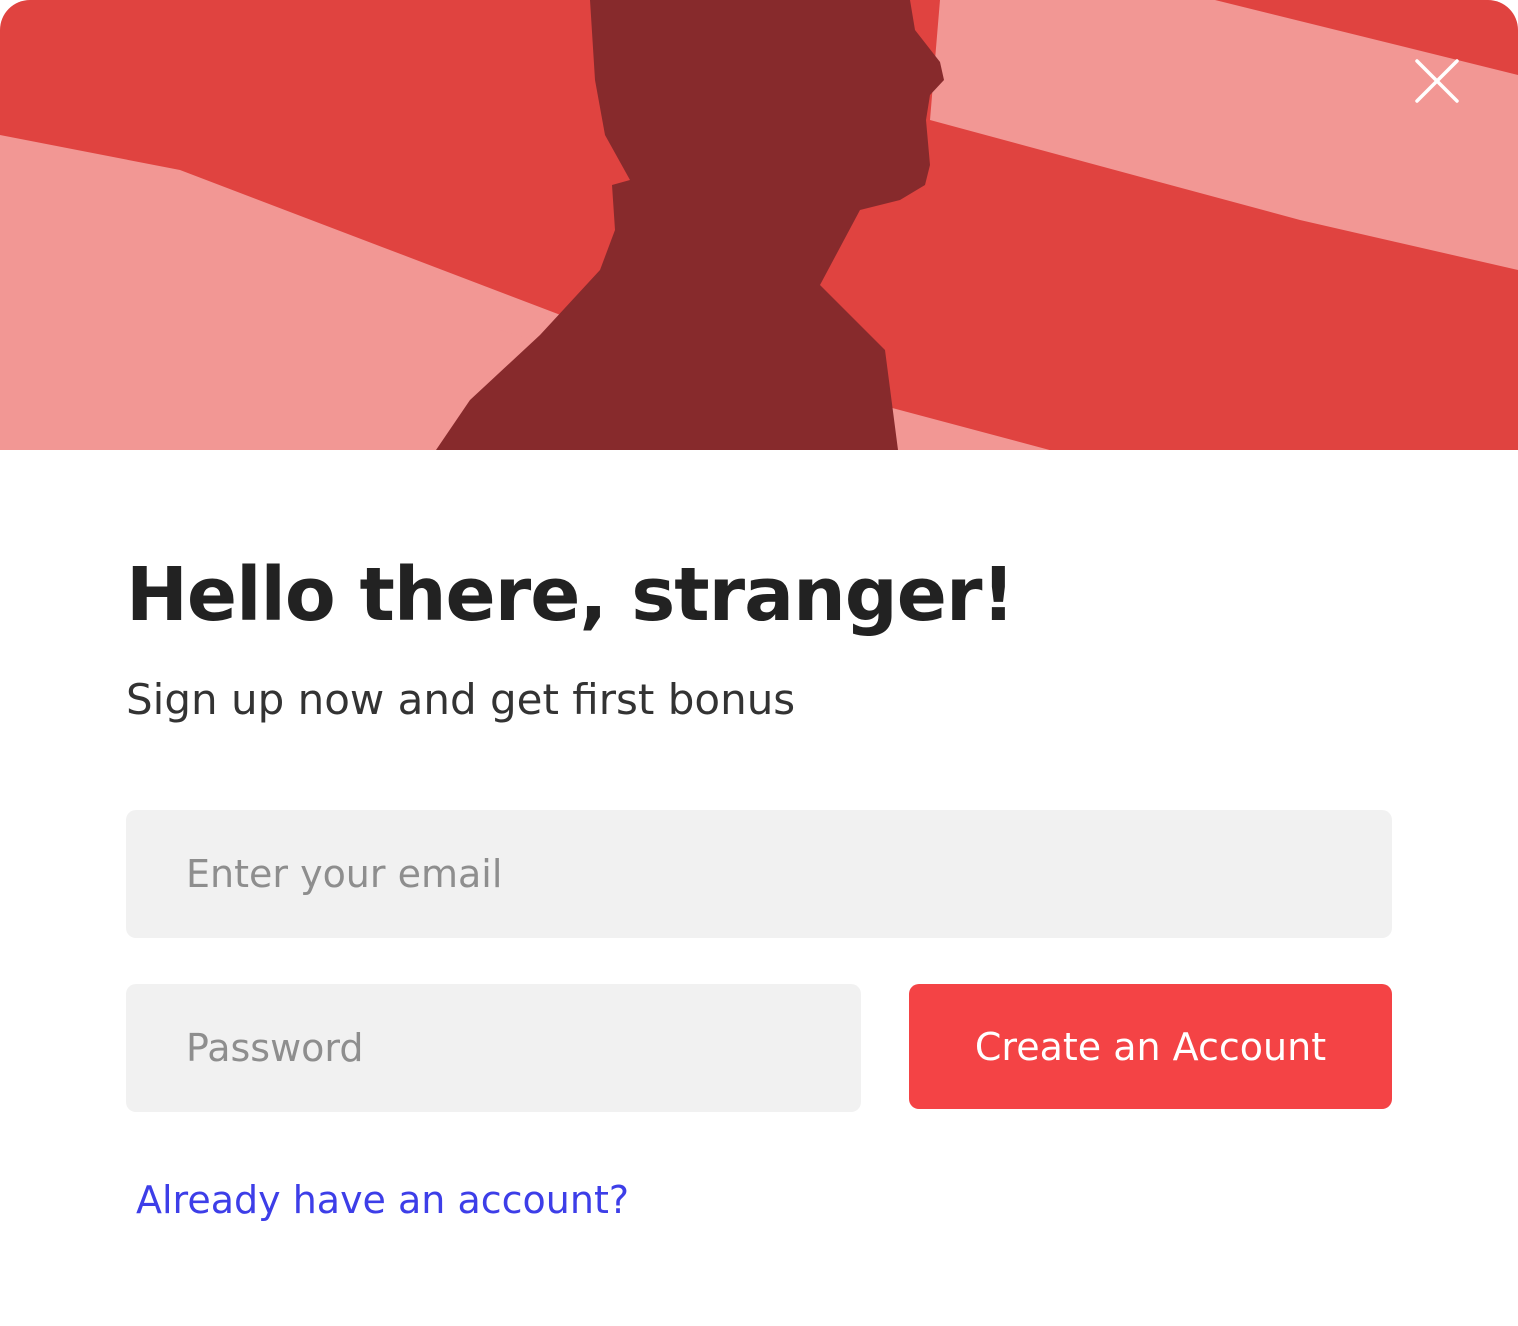 The width and height of the screenshot is (1518, 1326). Describe the element at coordinates (493, 1048) in the screenshot. I see `password-field` at that location.